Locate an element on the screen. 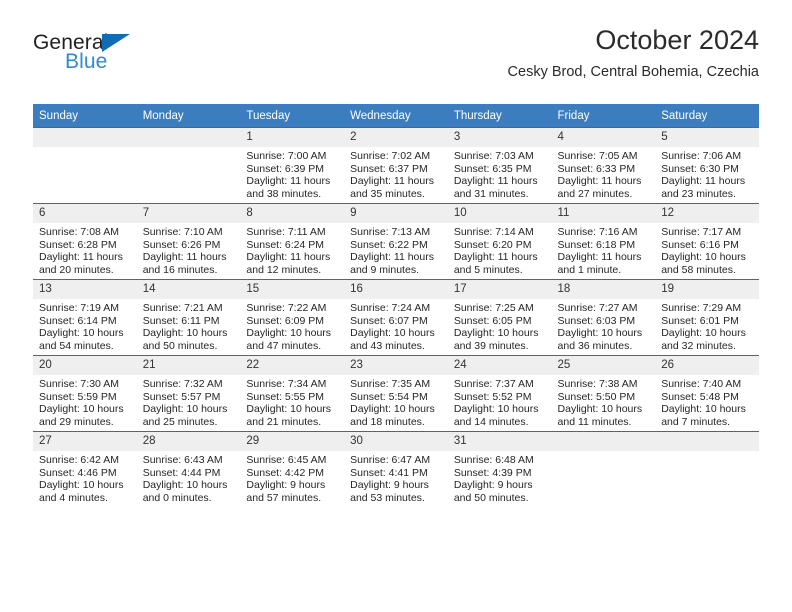  sunrise-text: Sunrise: 7:25 AM is located at coordinates (493, 308).